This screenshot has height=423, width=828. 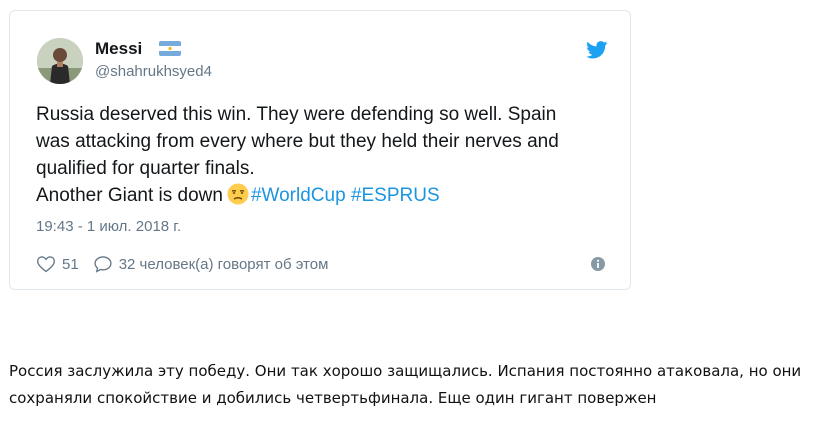 I want to click on heart-icon, so click(x=46, y=264).